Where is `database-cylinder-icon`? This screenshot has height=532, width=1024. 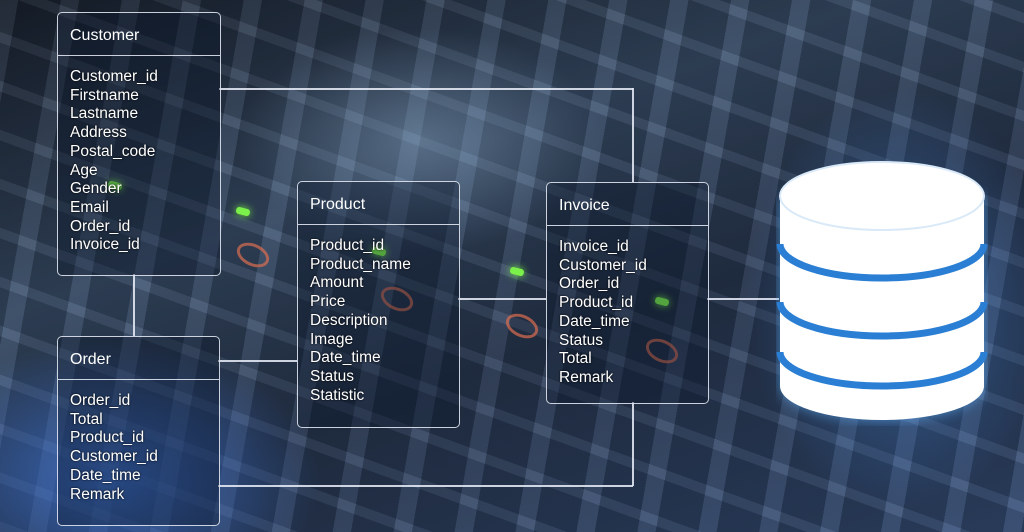
database-cylinder-icon is located at coordinates (882, 290).